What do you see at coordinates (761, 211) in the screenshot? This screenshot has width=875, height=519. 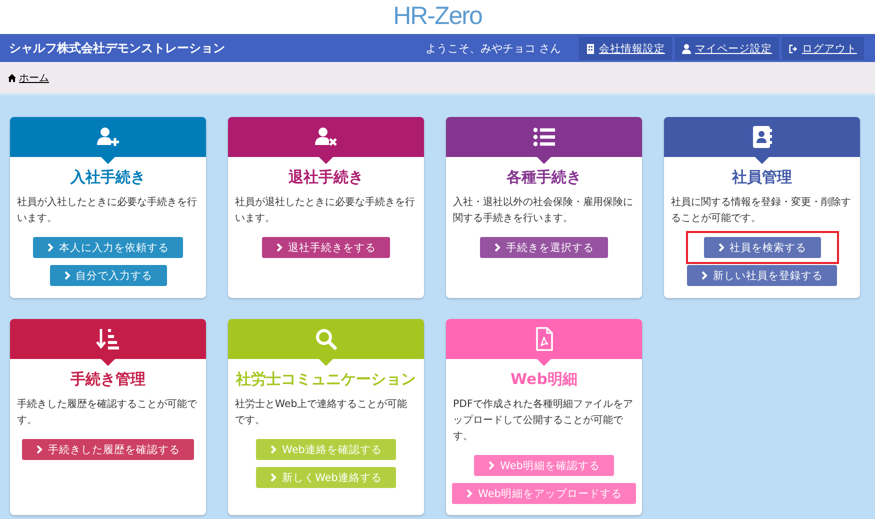 I see `card-description: 社員に関する情報を登録・変更・削除することが可能です。` at bounding box center [761, 211].